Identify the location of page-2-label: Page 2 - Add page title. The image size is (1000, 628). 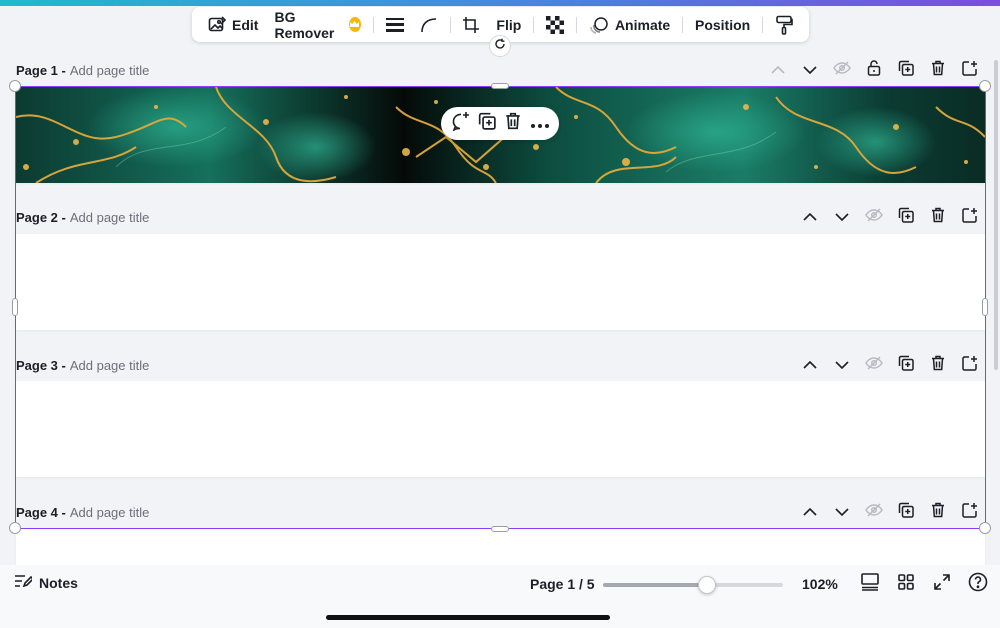
(82, 217).